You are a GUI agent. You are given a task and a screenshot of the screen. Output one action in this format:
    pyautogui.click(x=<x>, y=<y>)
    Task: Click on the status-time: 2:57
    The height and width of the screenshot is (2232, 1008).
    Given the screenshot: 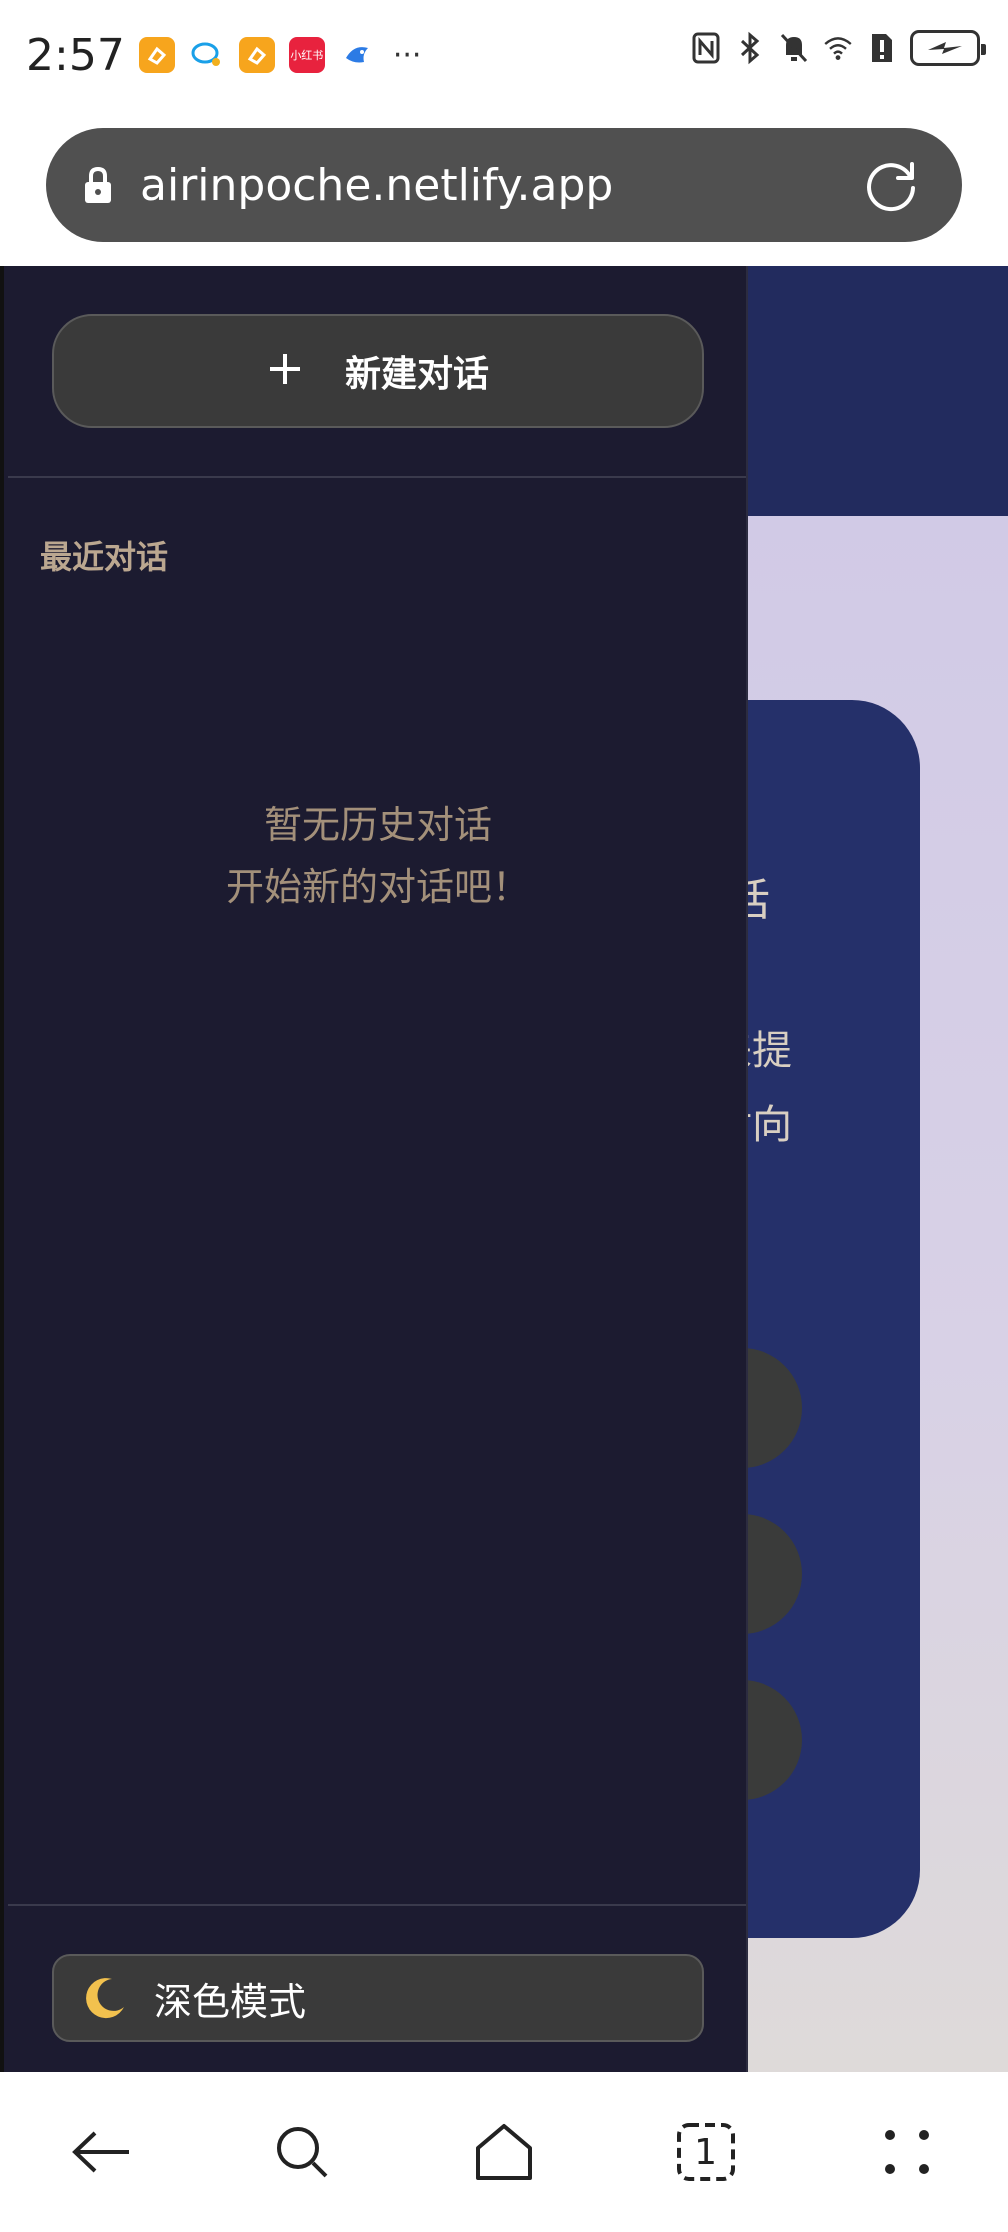 What is the action you would take?
    pyautogui.click(x=75, y=55)
    